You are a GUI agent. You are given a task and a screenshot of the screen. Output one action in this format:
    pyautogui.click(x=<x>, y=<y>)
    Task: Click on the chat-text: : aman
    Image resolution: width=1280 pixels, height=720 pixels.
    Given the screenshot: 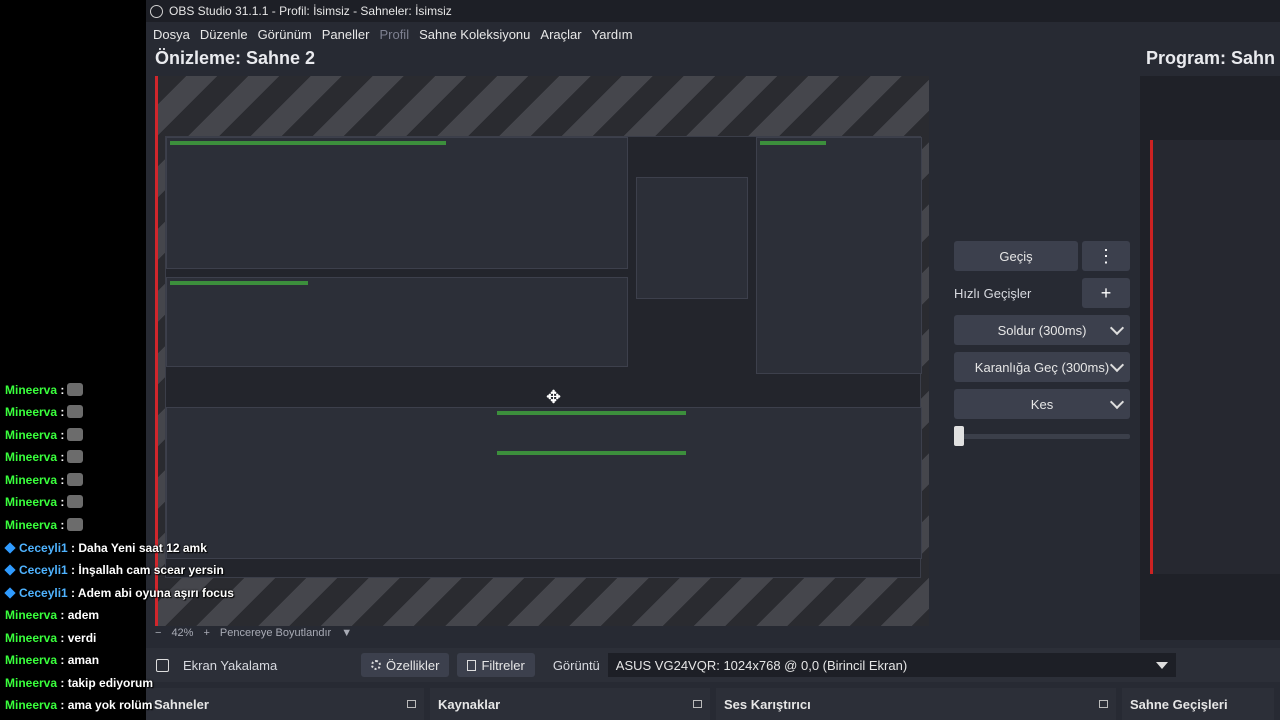 What is the action you would take?
    pyautogui.click(x=80, y=660)
    